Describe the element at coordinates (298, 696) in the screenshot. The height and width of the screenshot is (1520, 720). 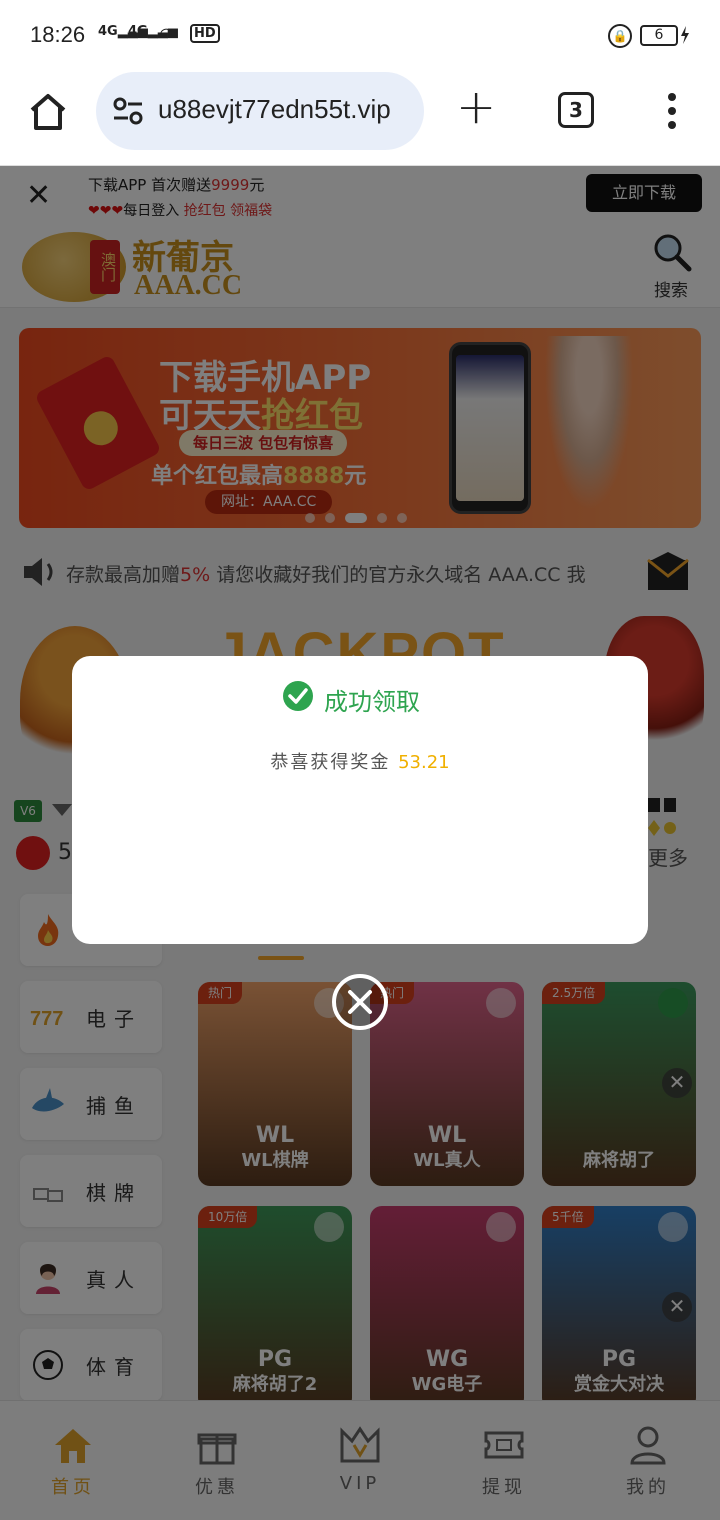
I see `success-check-icon` at that location.